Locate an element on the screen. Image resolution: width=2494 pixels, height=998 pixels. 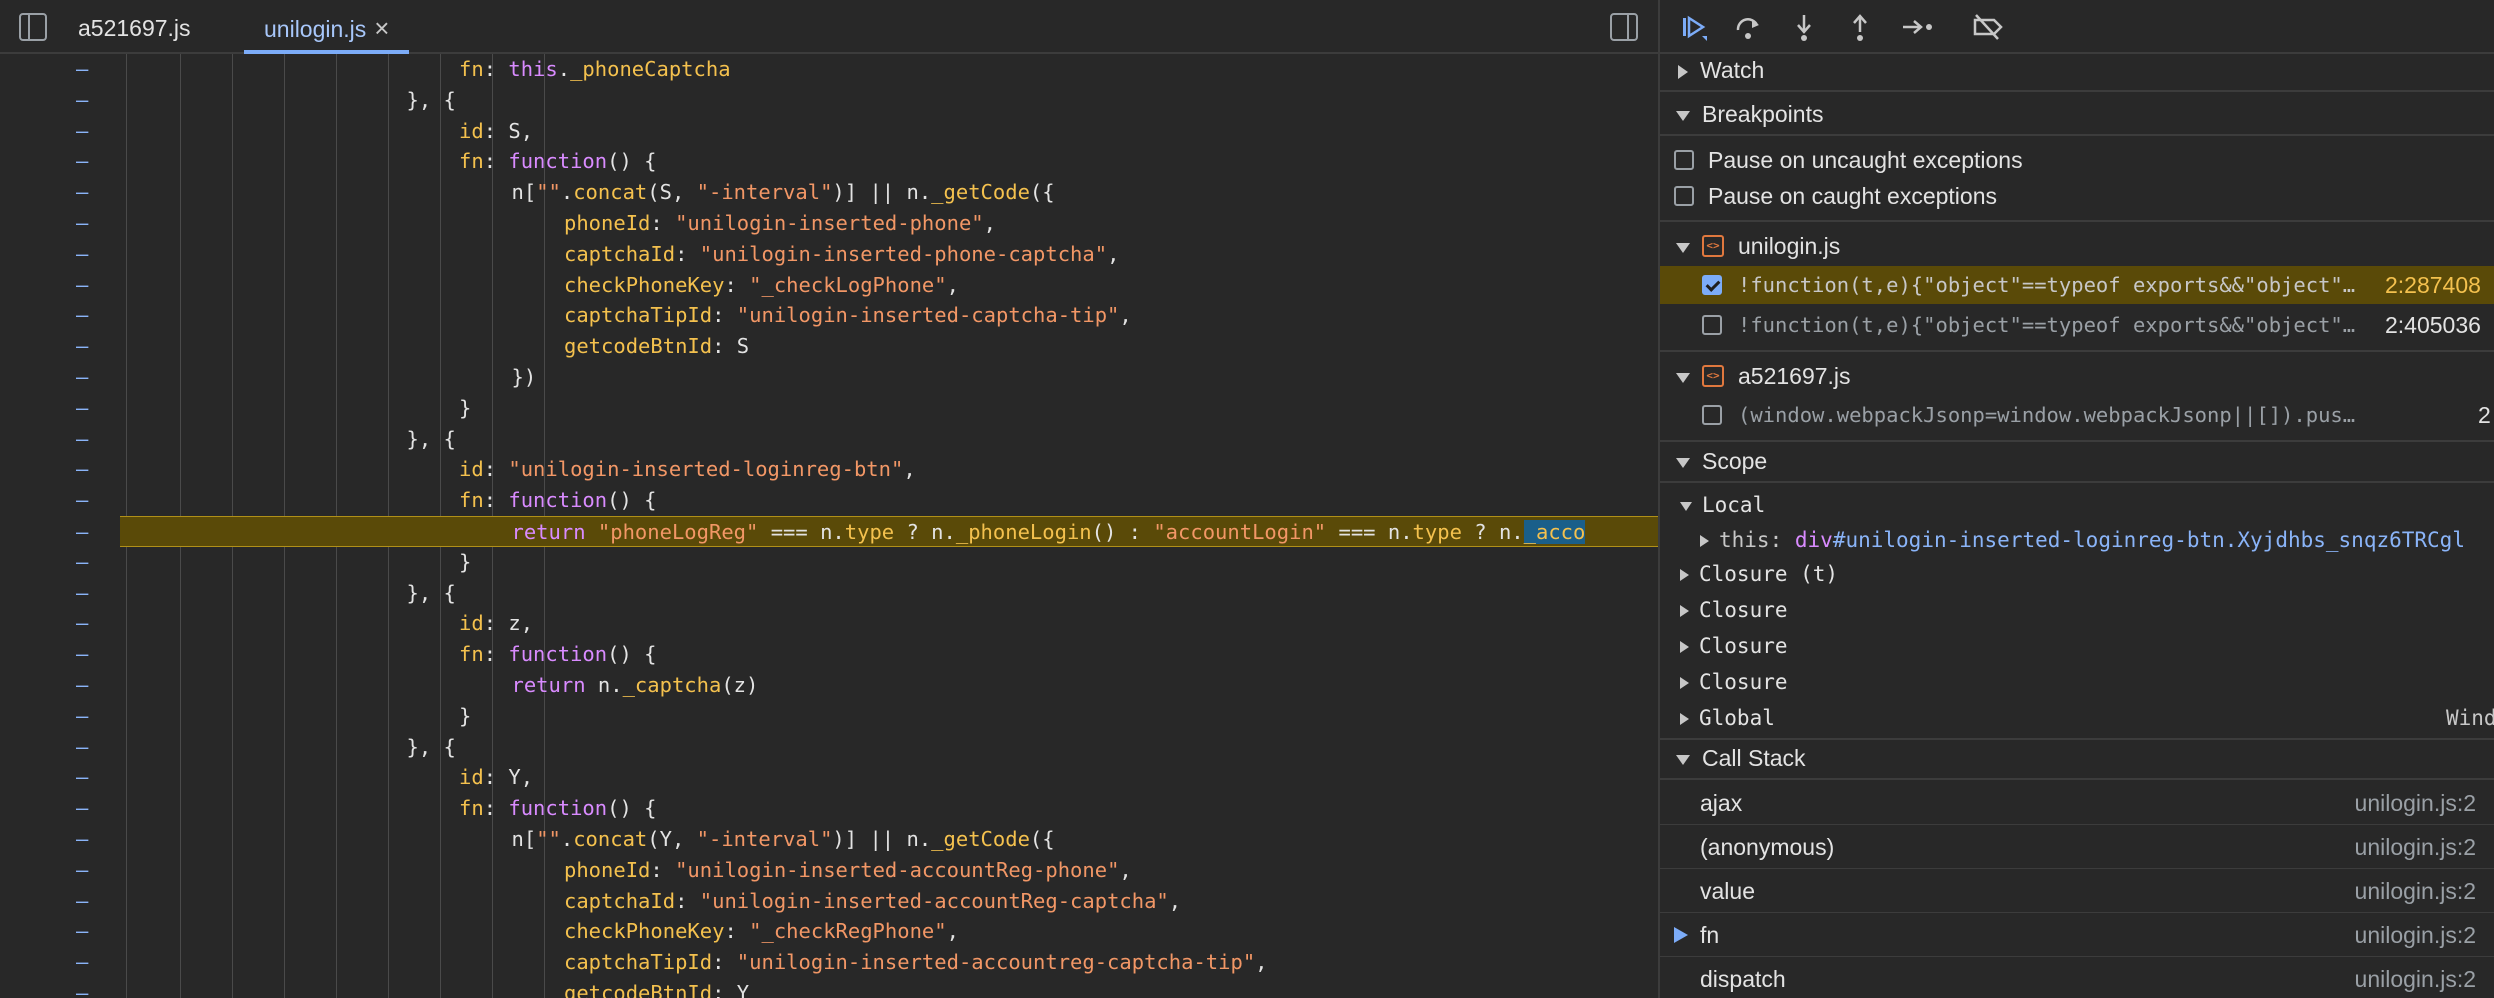
watch-section-header: Watch is located at coordinates (2077, 70).